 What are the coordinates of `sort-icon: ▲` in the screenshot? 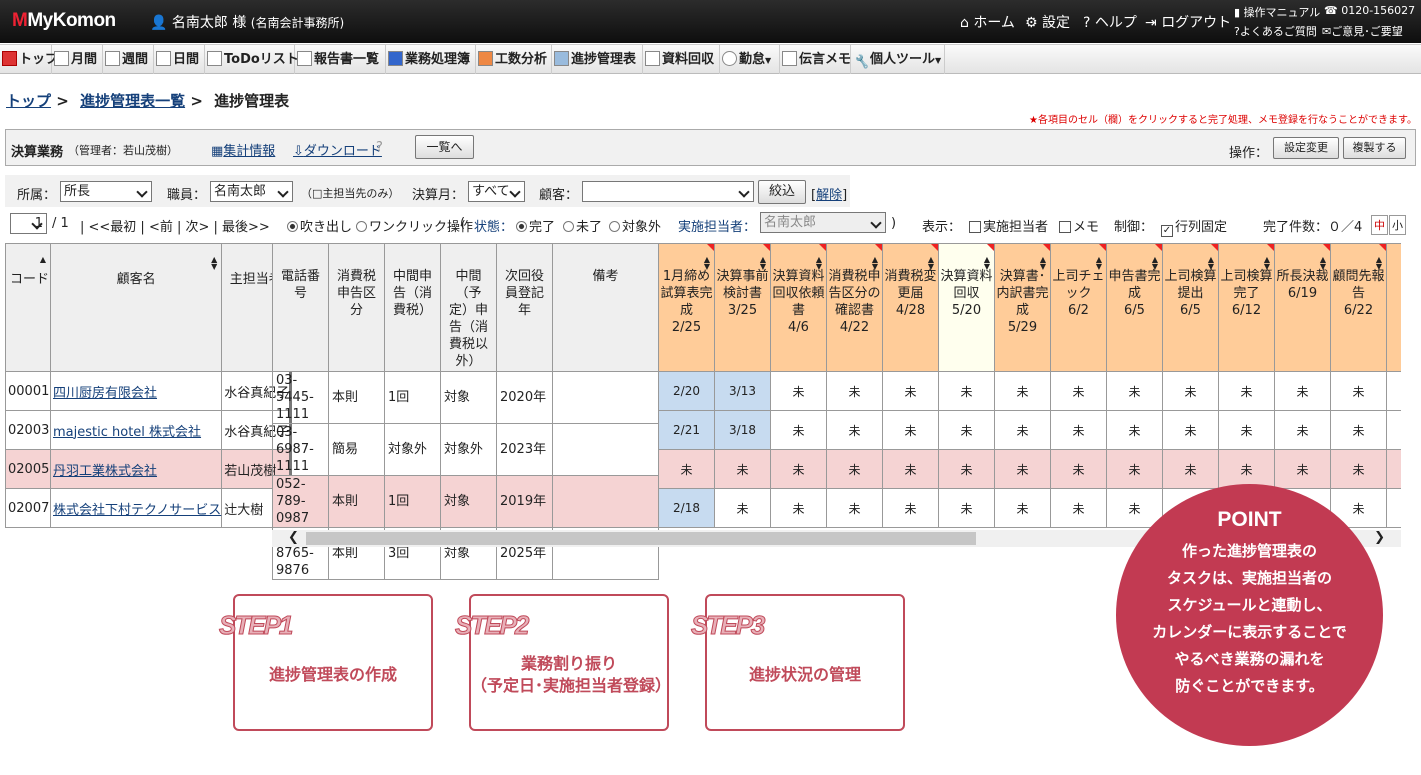 It's located at (43, 260).